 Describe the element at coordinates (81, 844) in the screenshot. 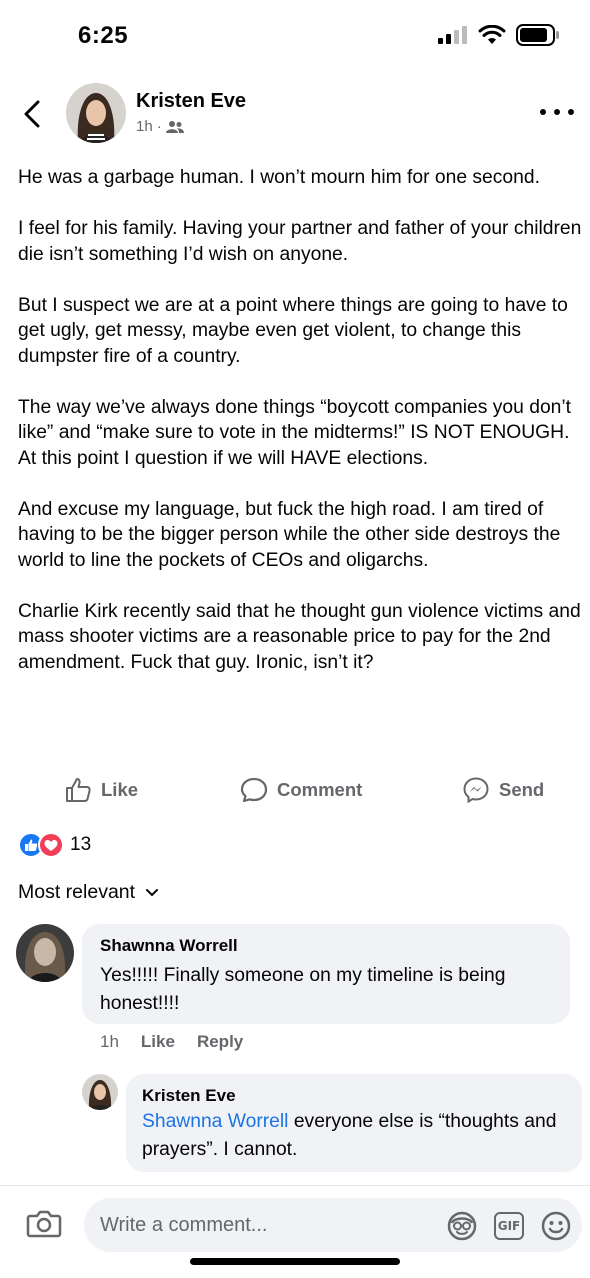

I see `reaction-count: 13` at that location.